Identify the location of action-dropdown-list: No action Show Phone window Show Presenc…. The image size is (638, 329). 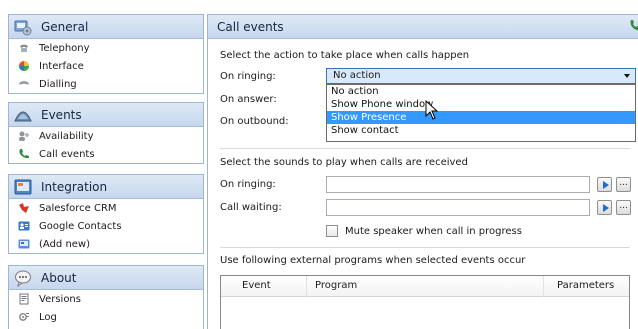
(481, 113).